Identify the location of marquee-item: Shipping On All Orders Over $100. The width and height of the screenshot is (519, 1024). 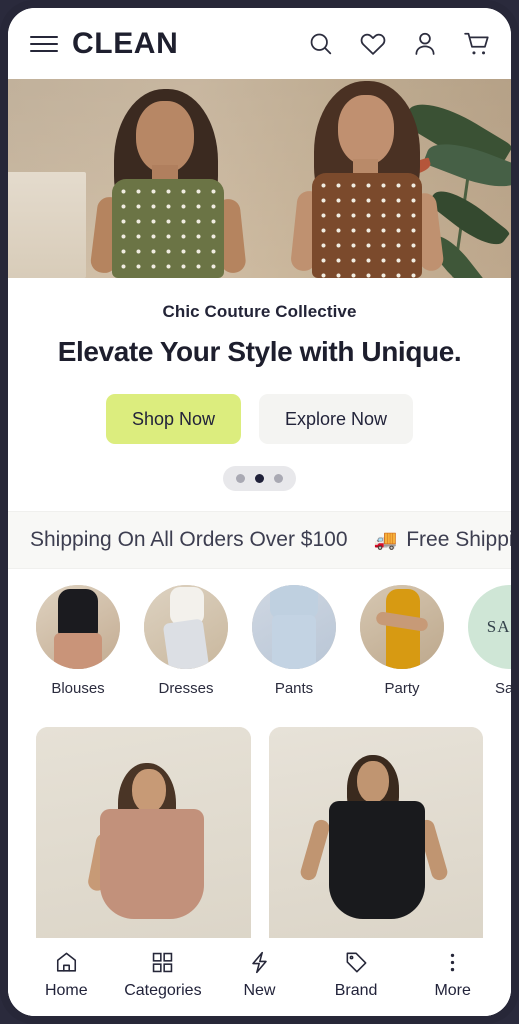
(189, 540).